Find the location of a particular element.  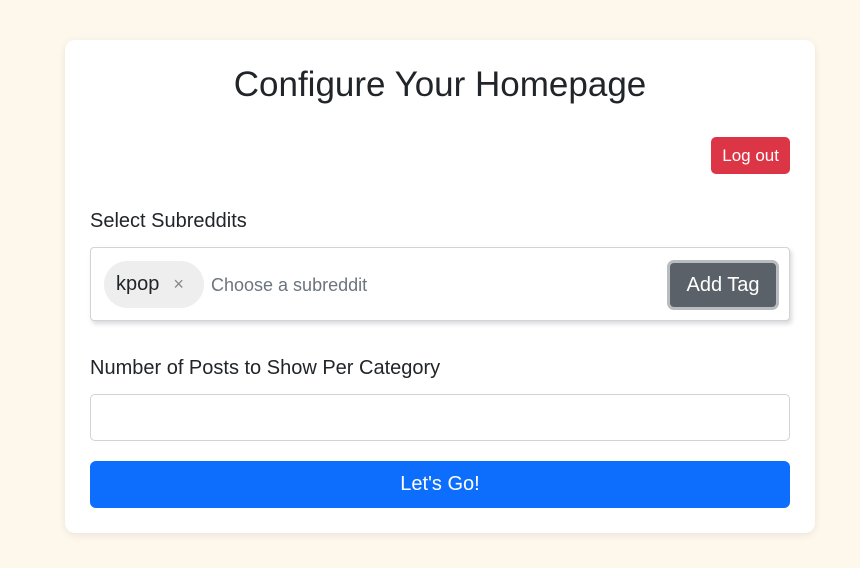

page-title: Configure Your Homepage is located at coordinates (440, 84).